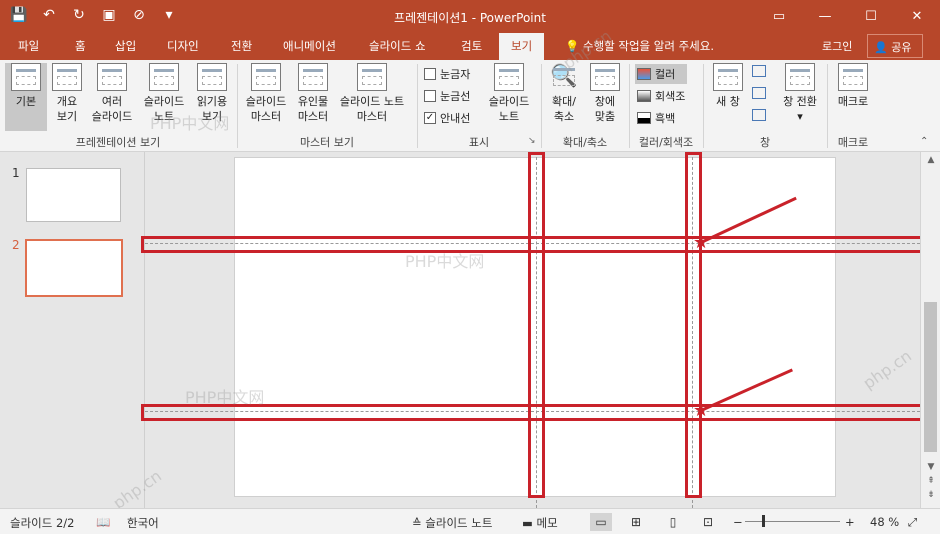  What do you see at coordinates (661, 96) in the screenshot?
I see `grayscale-option: 회색조` at bounding box center [661, 96].